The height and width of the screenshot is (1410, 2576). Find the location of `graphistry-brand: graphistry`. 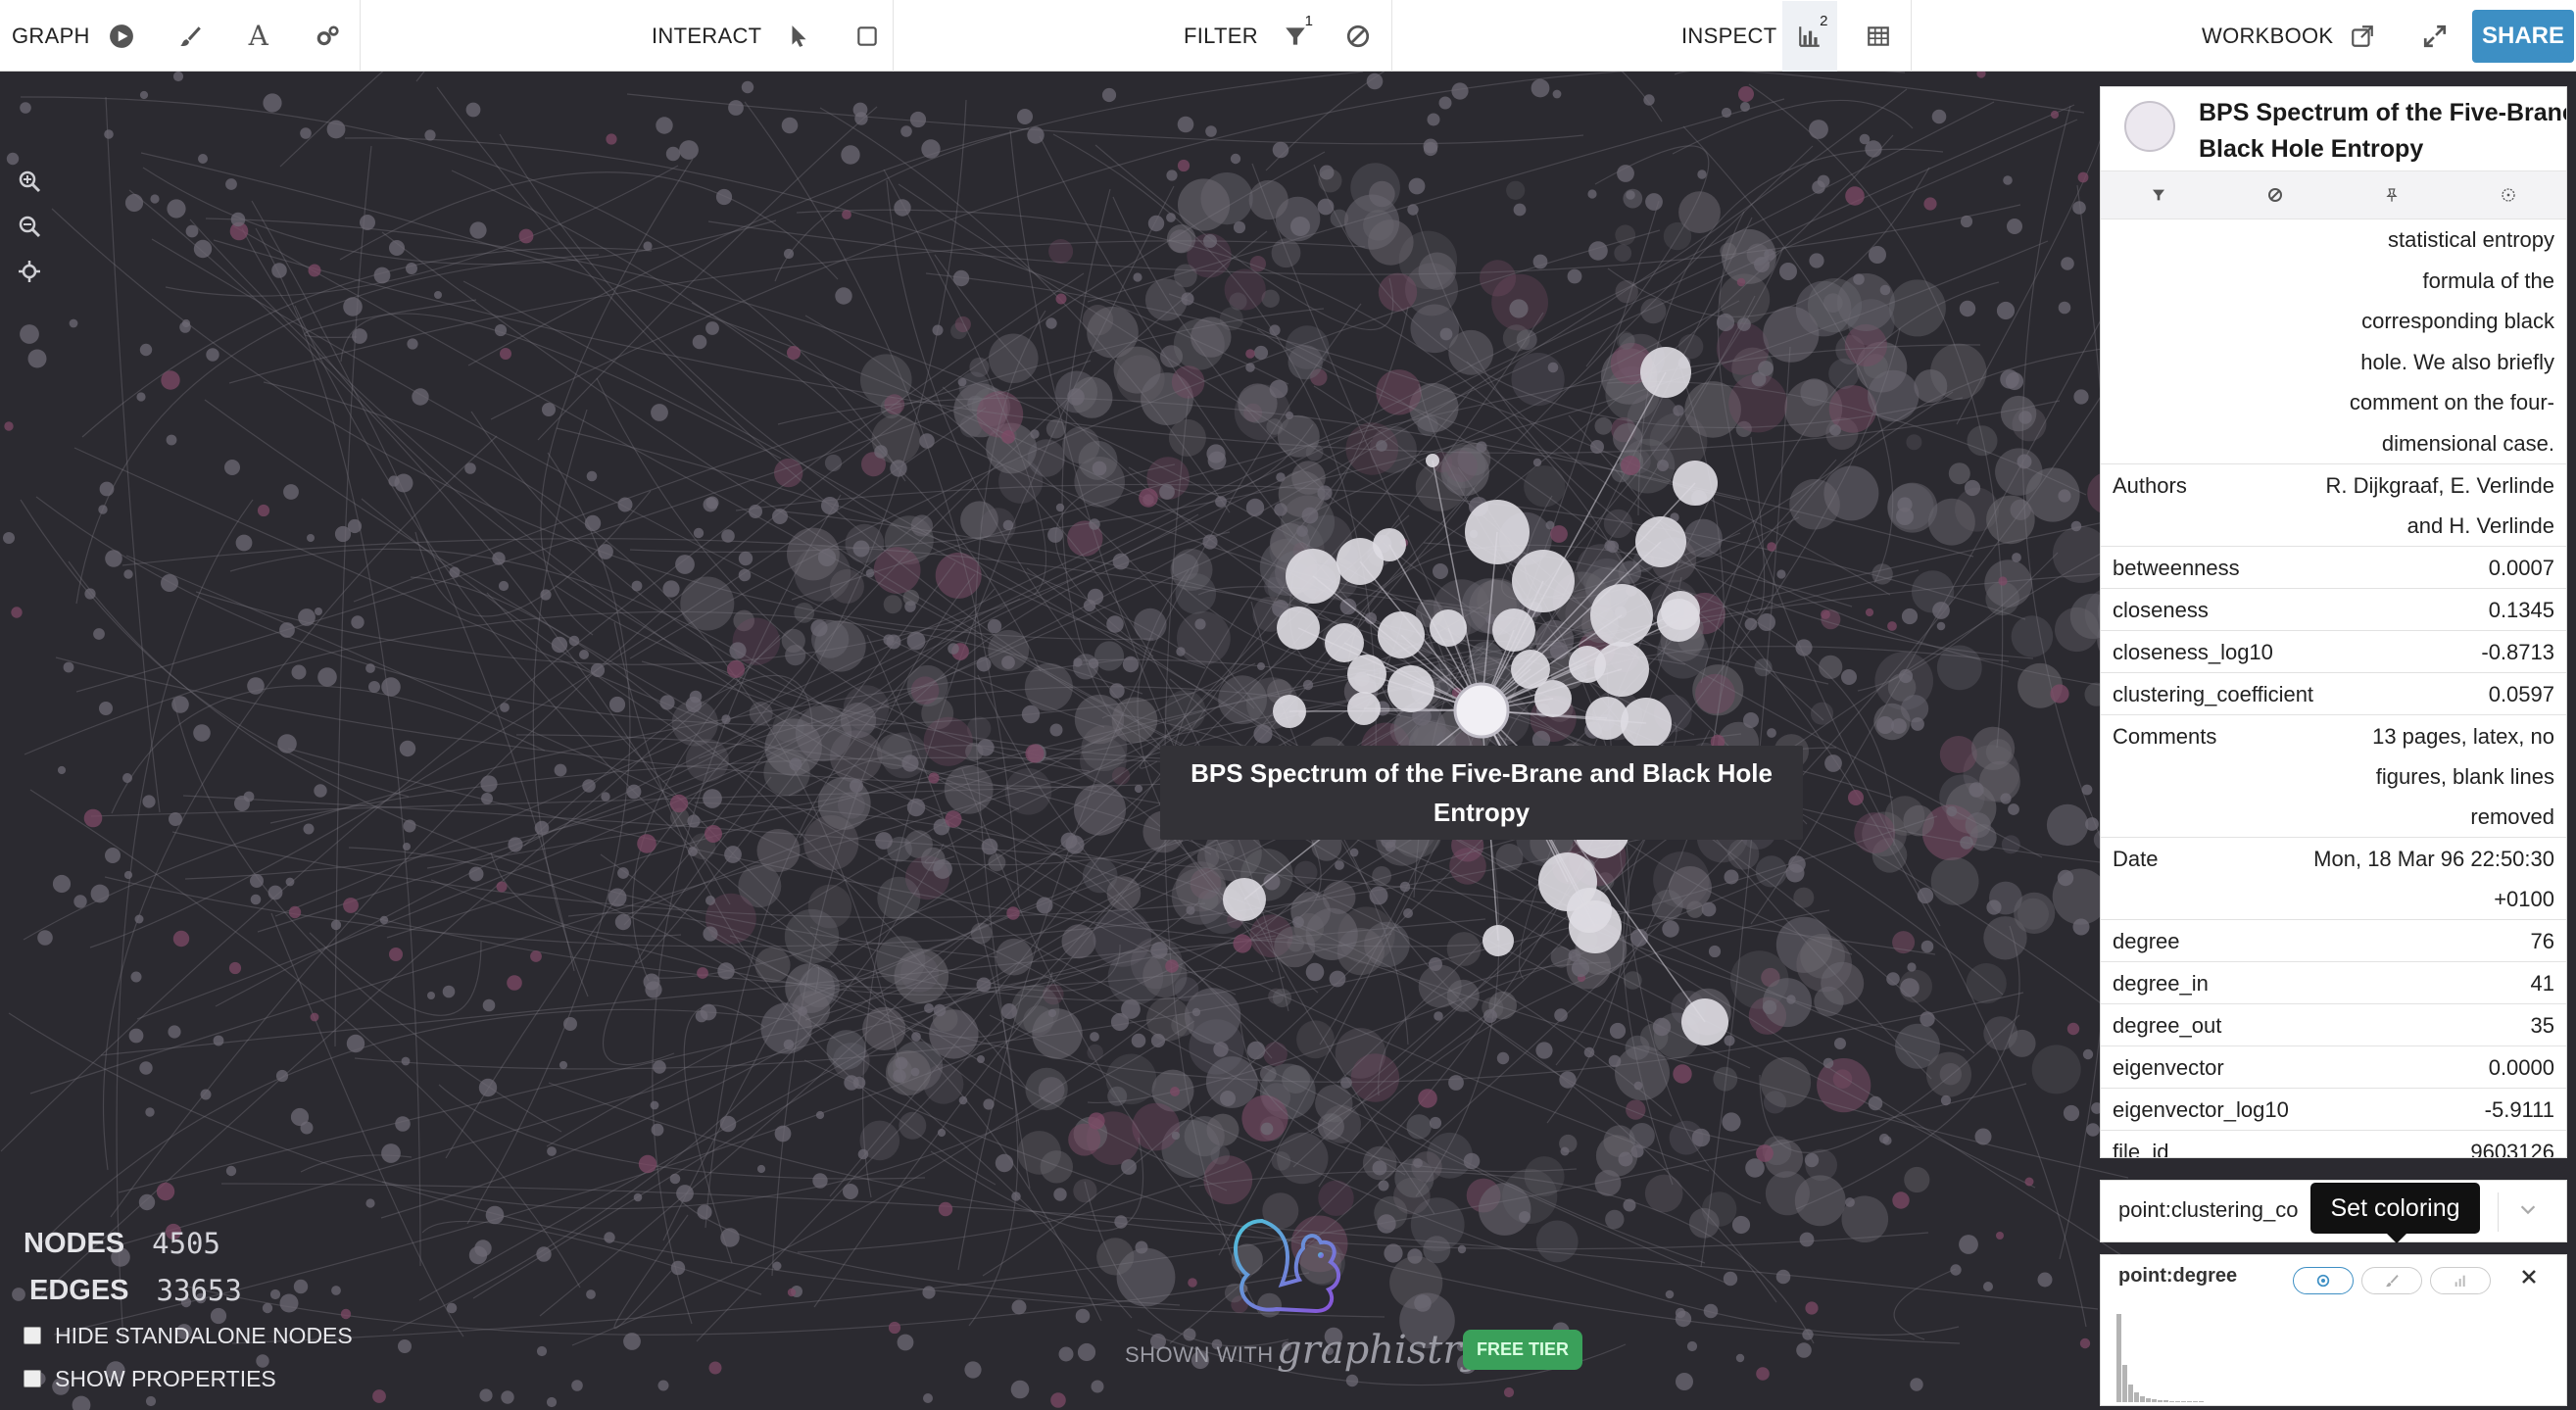

graphistry-brand: graphistry is located at coordinates (1380, 1350).